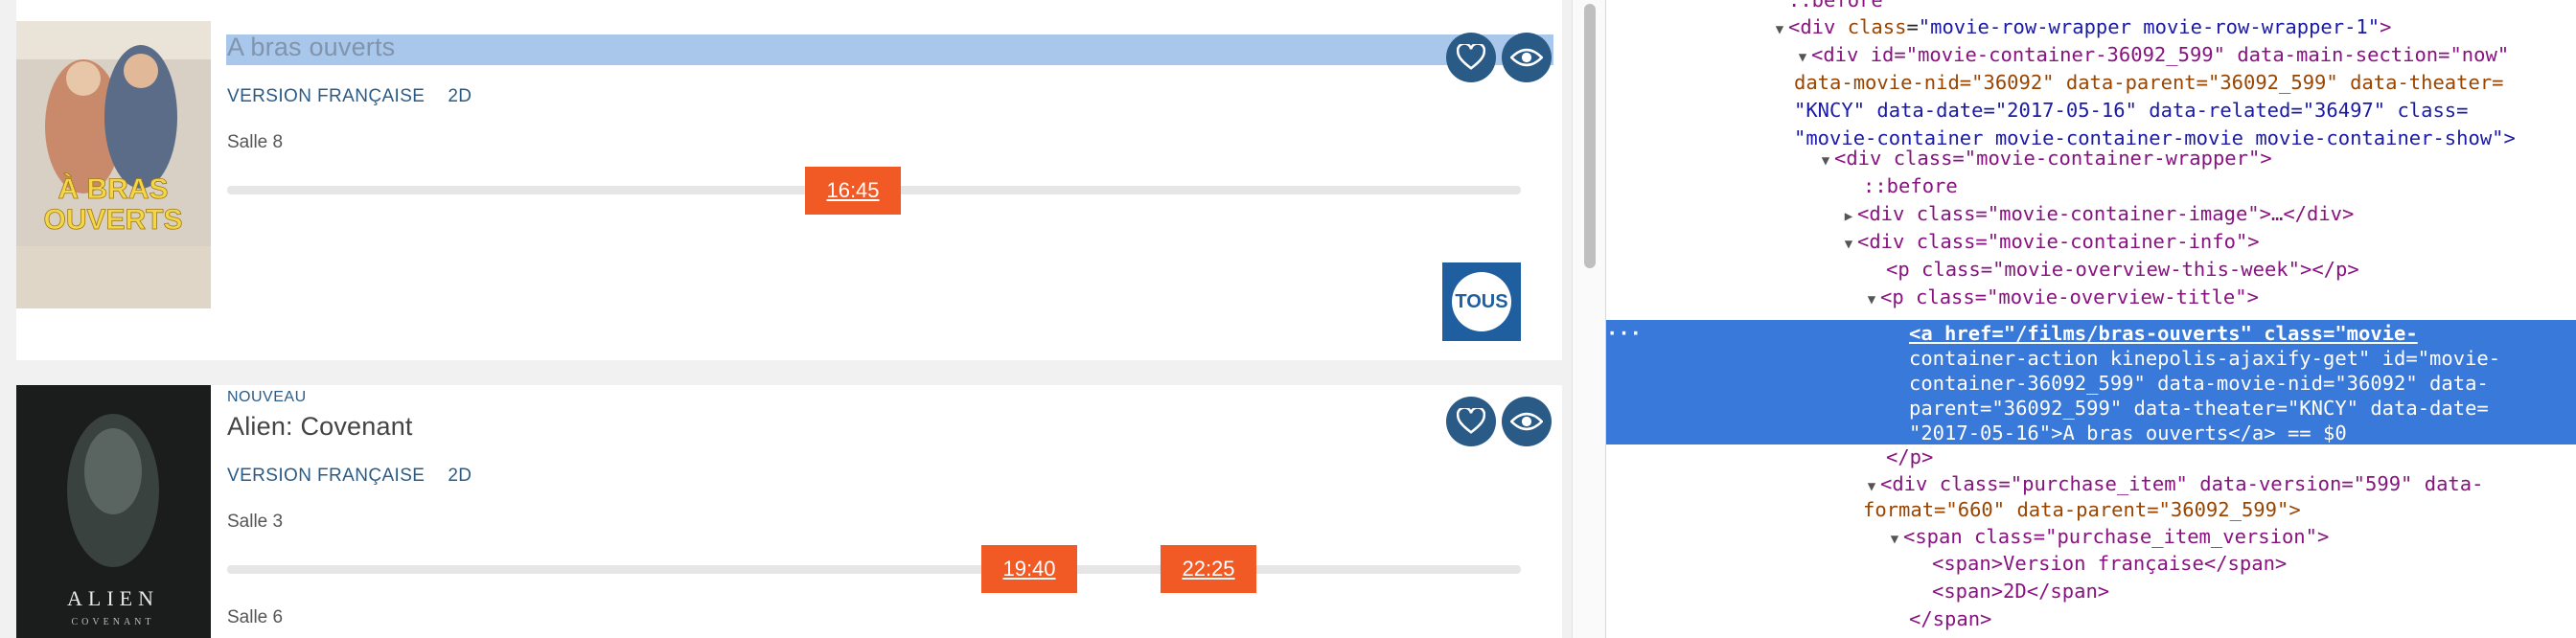 This screenshot has height=638, width=2576. What do you see at coordinates (320, 427) in the screenshot?
I see `movie-title-link: Alien: Covenant` at bounding box center [320, 427].